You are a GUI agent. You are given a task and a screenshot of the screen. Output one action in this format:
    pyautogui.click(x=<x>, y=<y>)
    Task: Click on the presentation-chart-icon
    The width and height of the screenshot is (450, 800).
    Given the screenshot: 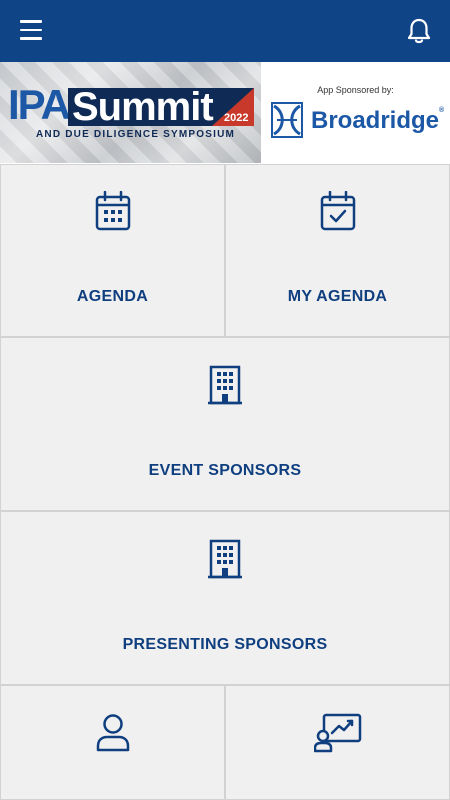 What is the action you would take?
    pyautogui.click(x=337, y=733)
    